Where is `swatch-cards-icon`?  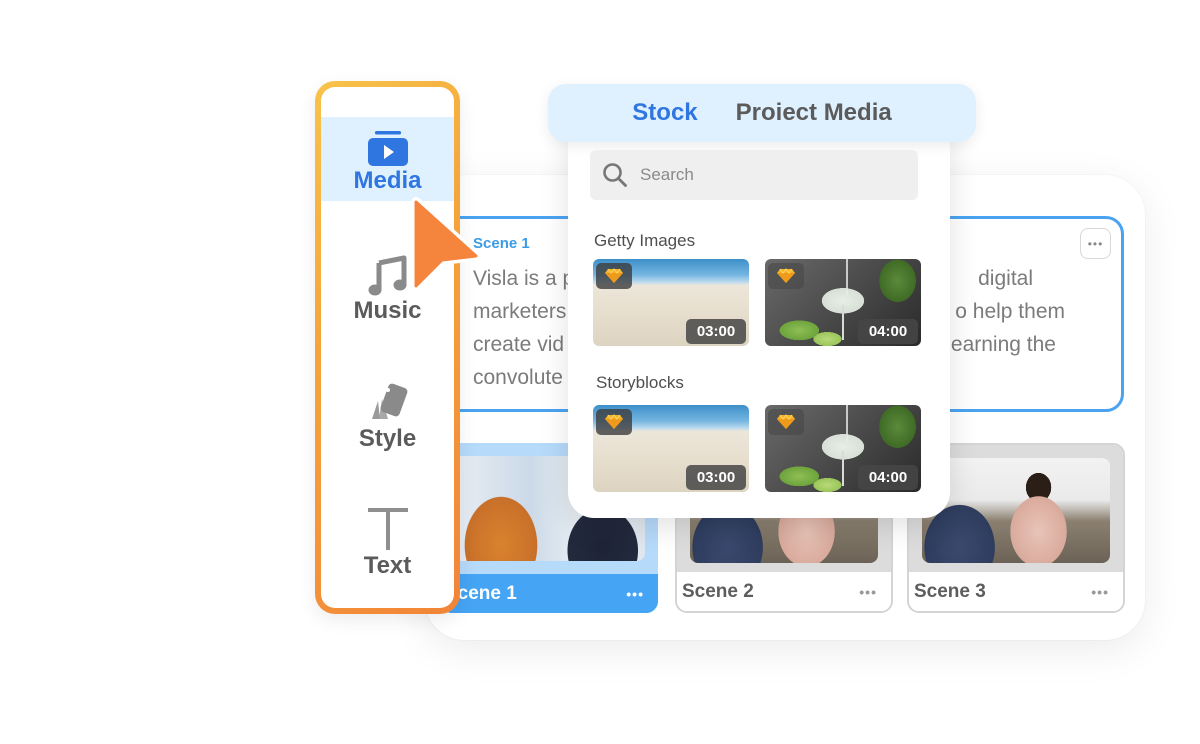 swatch-cards-icon is located at coordinates (389, 401).